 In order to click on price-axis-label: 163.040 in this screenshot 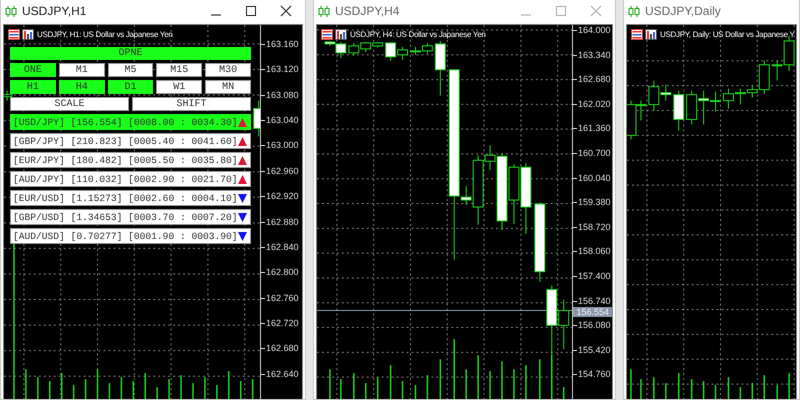, I will do `click(280, 120)`.